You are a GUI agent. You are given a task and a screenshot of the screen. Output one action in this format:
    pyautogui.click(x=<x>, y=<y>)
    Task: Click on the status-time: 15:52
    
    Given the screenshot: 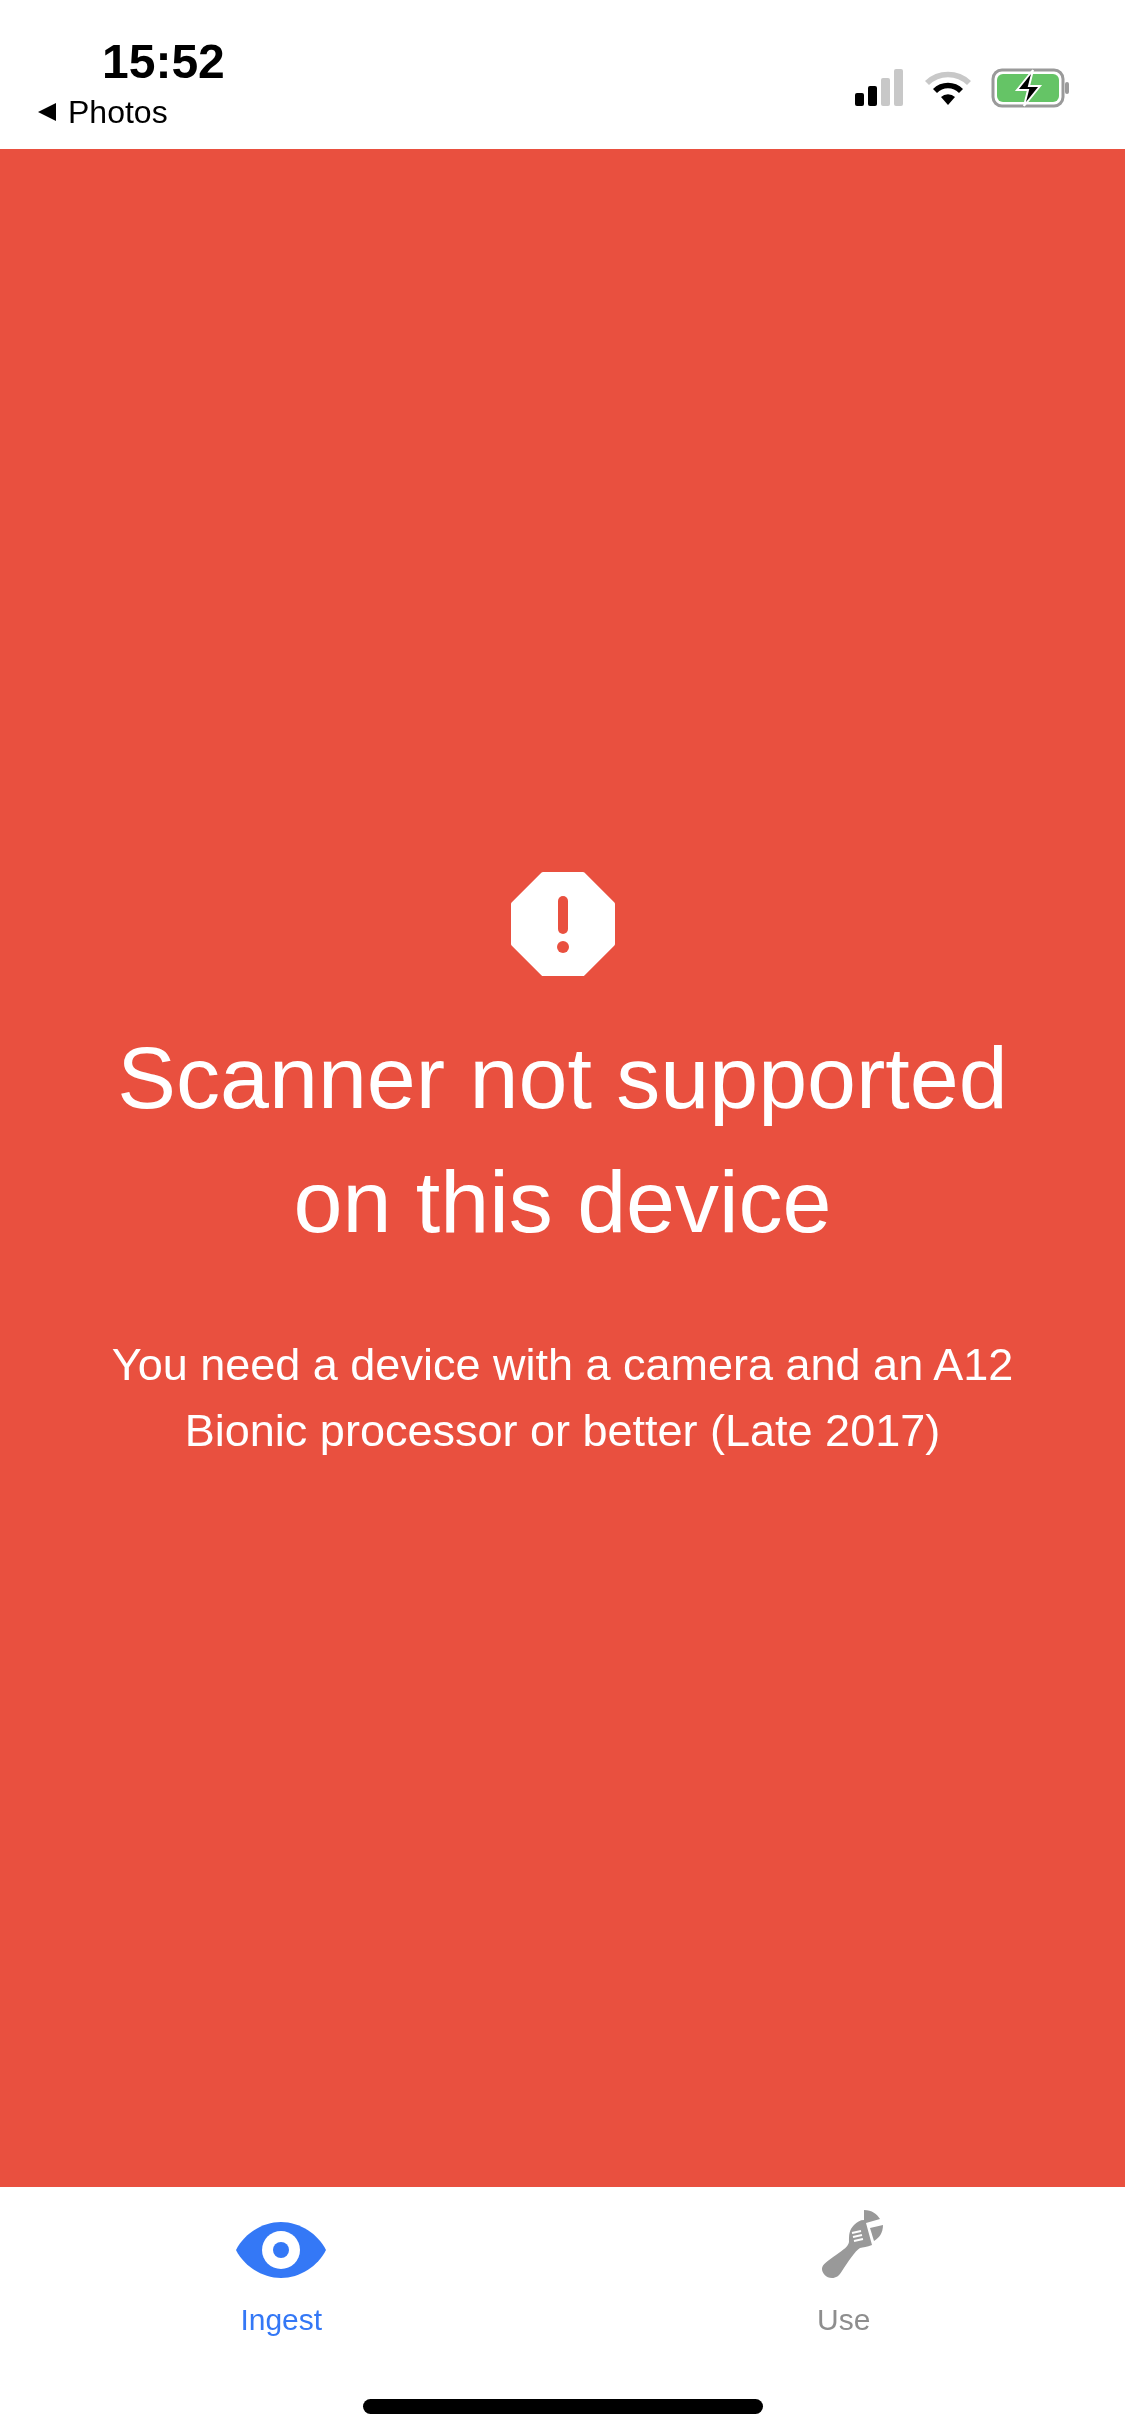 What is the action you would take?
    pyautogui.click(x=163, y=62)
    